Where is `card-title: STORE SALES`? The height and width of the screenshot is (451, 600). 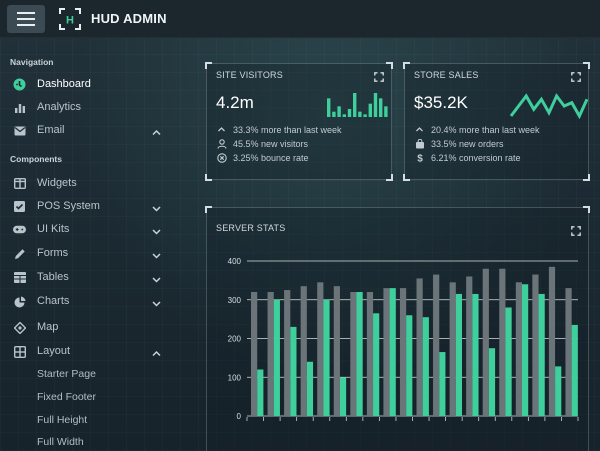 card-title: STORE SALES is located at coordinates (446, 75).